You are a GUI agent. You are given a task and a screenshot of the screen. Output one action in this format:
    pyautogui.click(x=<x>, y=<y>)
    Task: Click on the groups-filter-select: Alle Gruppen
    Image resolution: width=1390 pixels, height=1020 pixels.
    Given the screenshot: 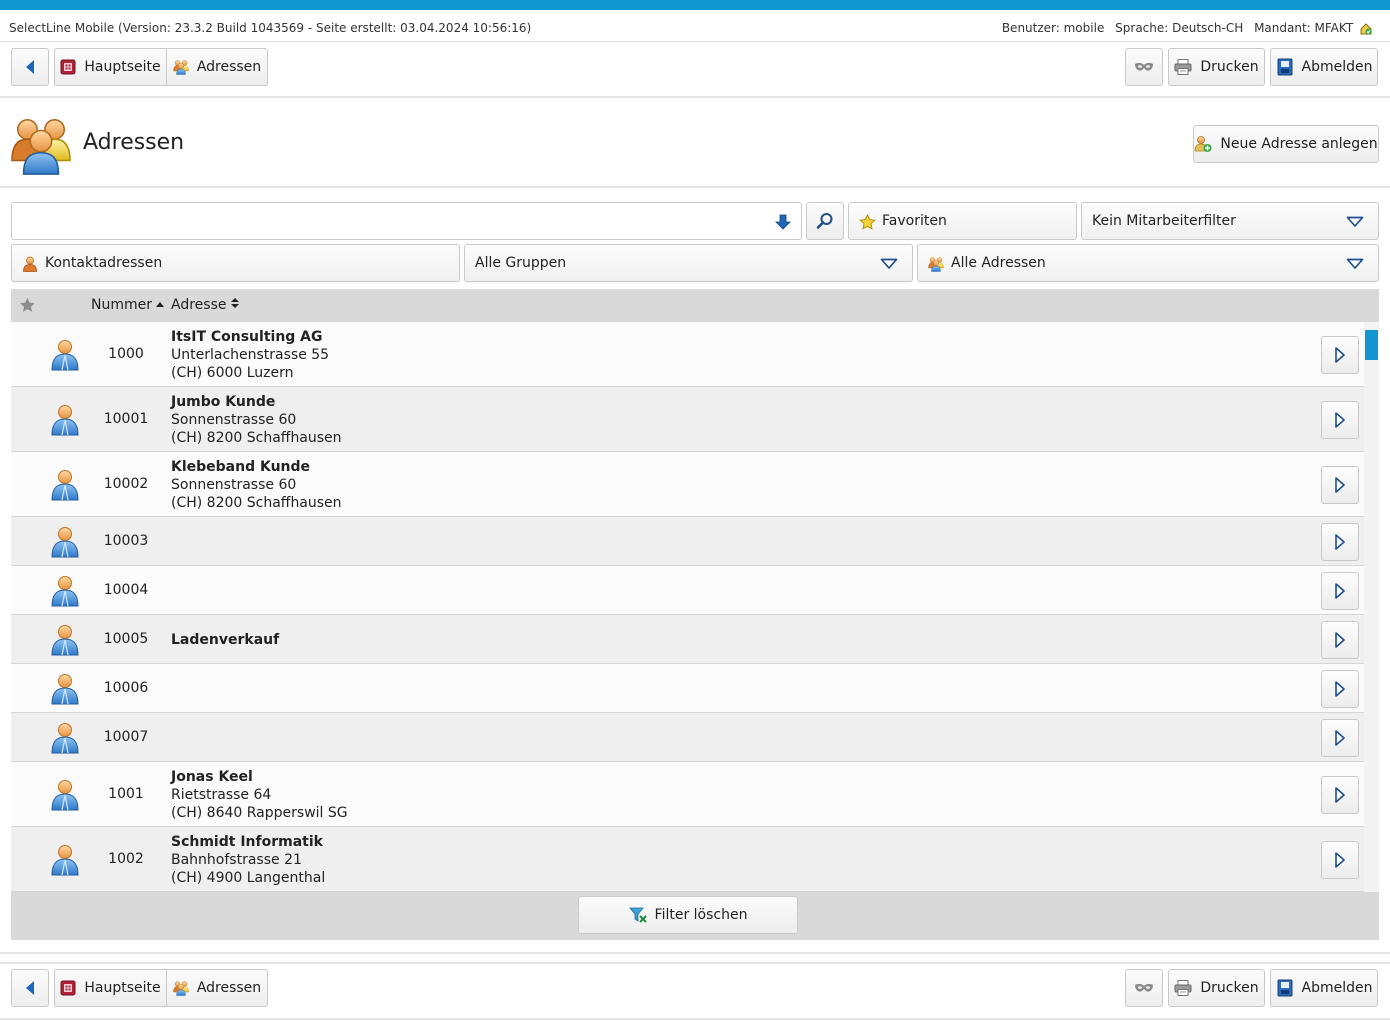 What is the action you would take?
    pyautogui.click(x=688, y=263)
    